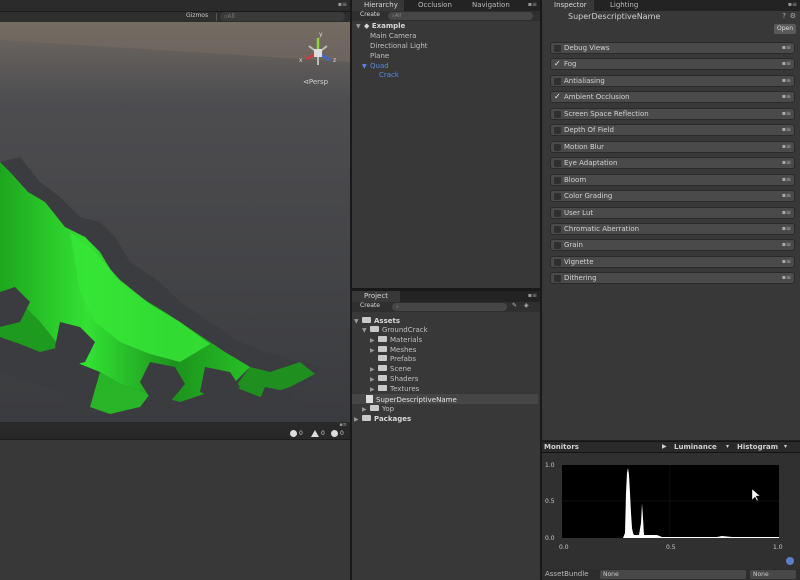 This screenshot has width=800, height=580. What do you see at coordinates (793, 16) in the screenshot?
I see `settings-gear-icon: ⚙` at bounding box center [793, 16].